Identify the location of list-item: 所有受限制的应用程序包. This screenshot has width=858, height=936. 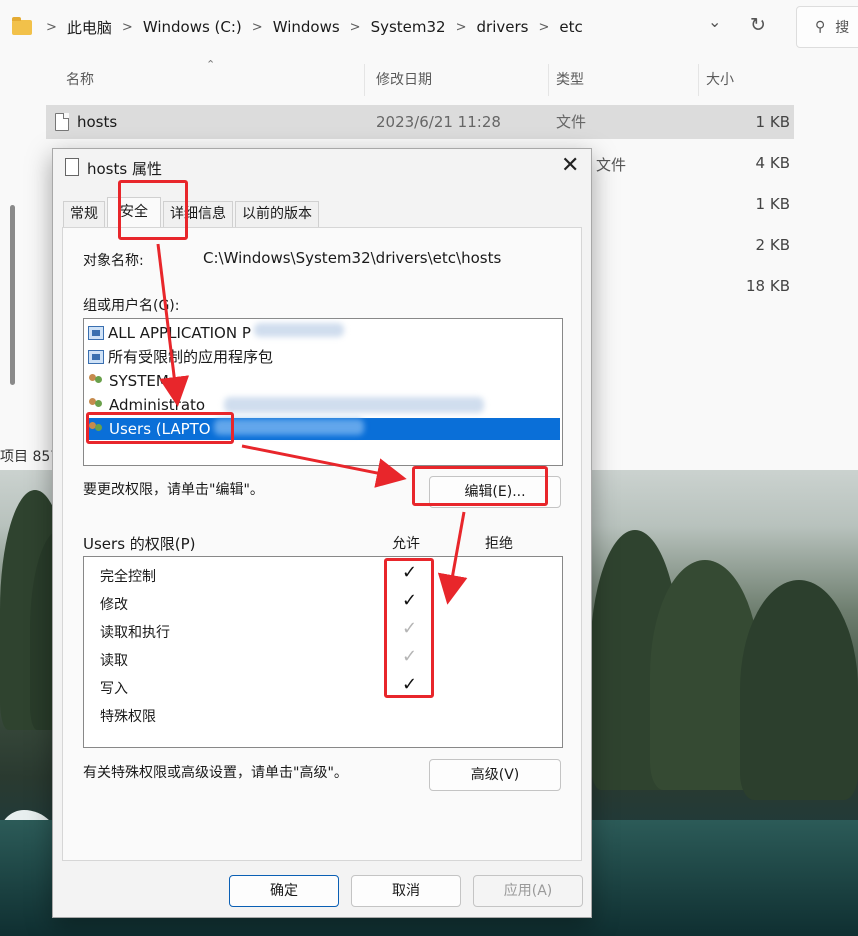
(180, 357).